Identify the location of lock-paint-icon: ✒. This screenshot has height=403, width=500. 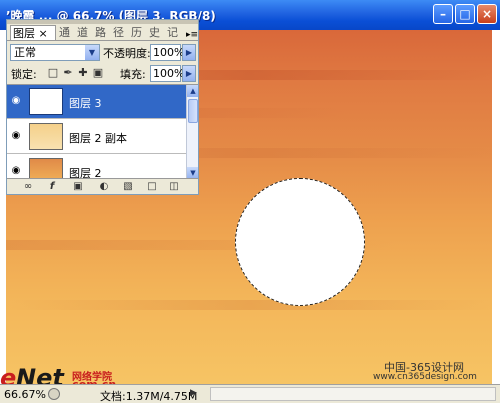
(68, 72).